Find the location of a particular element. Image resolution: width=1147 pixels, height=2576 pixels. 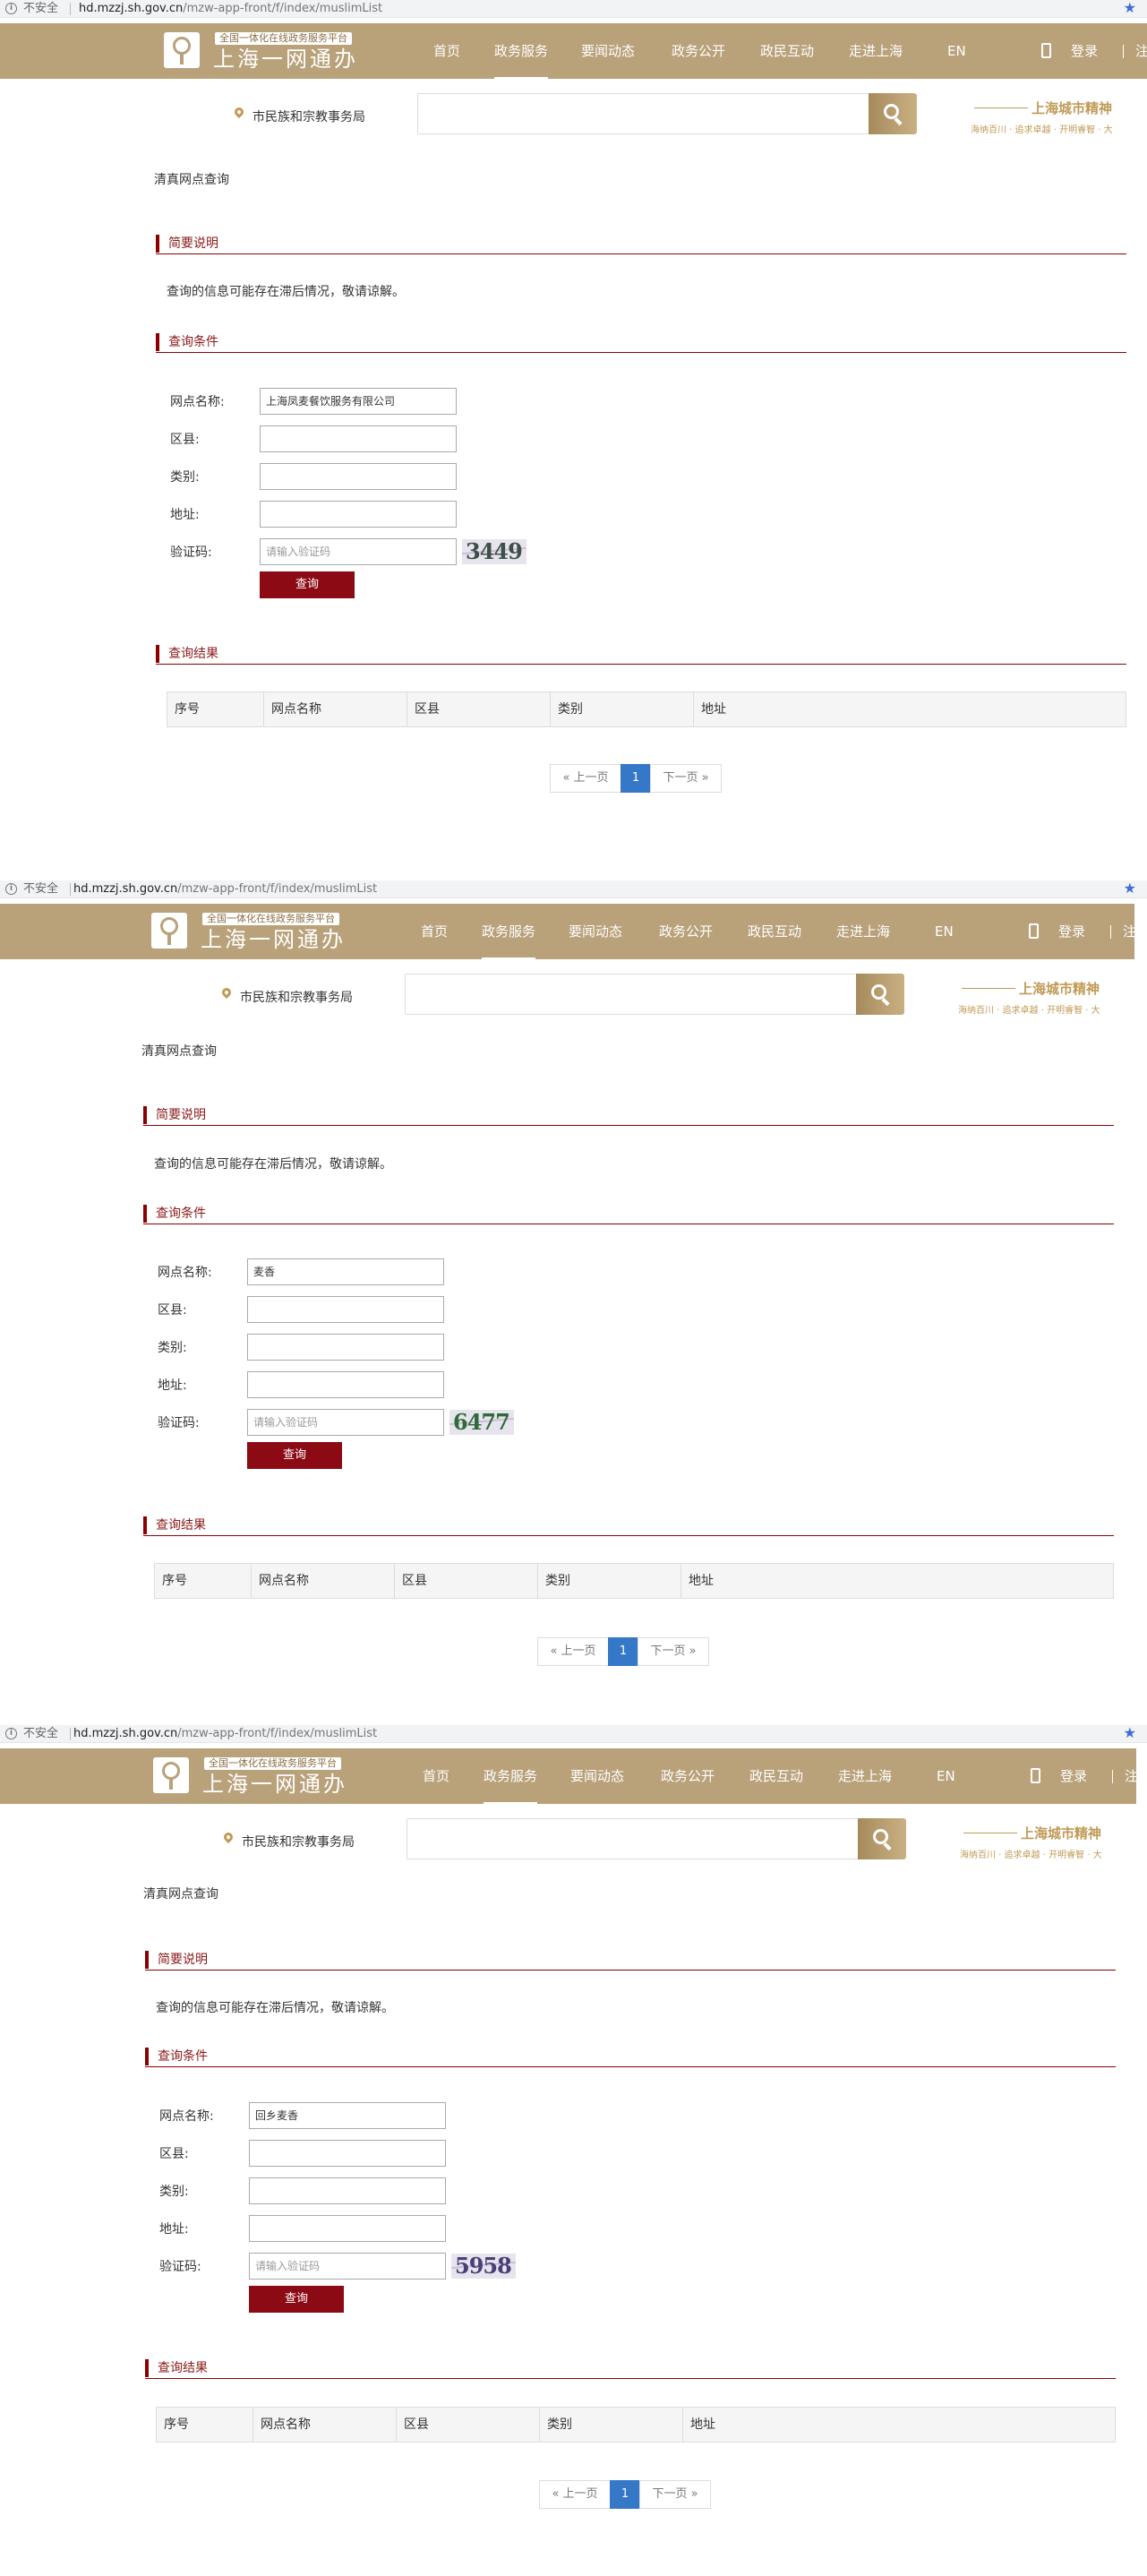

url-path: /mzw-app-front/f/index/muslimList is located at coordinates (277, 1733).